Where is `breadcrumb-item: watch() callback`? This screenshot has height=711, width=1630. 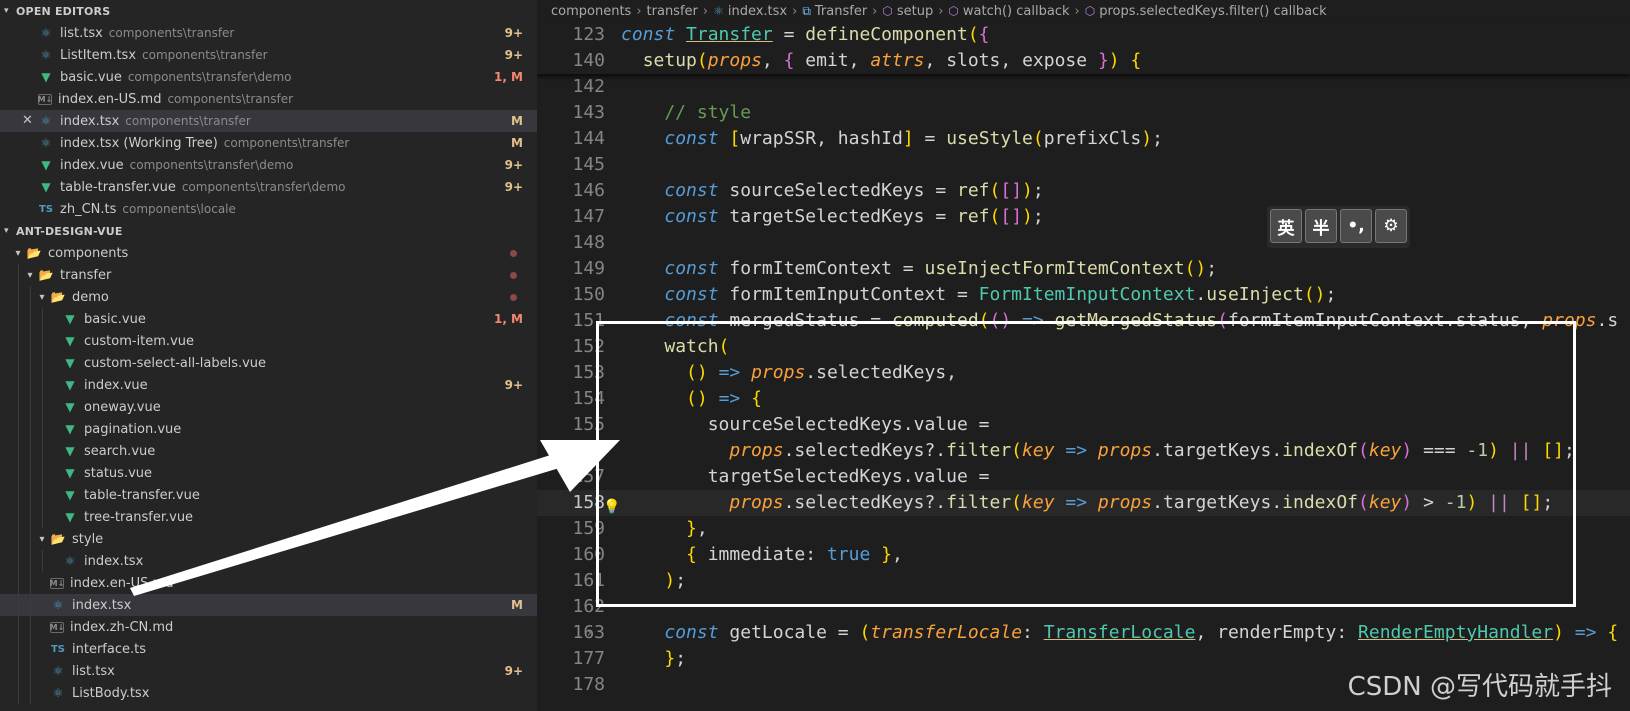
breadcrumb-item: watch() callback is located at coordinates (1016, 11).